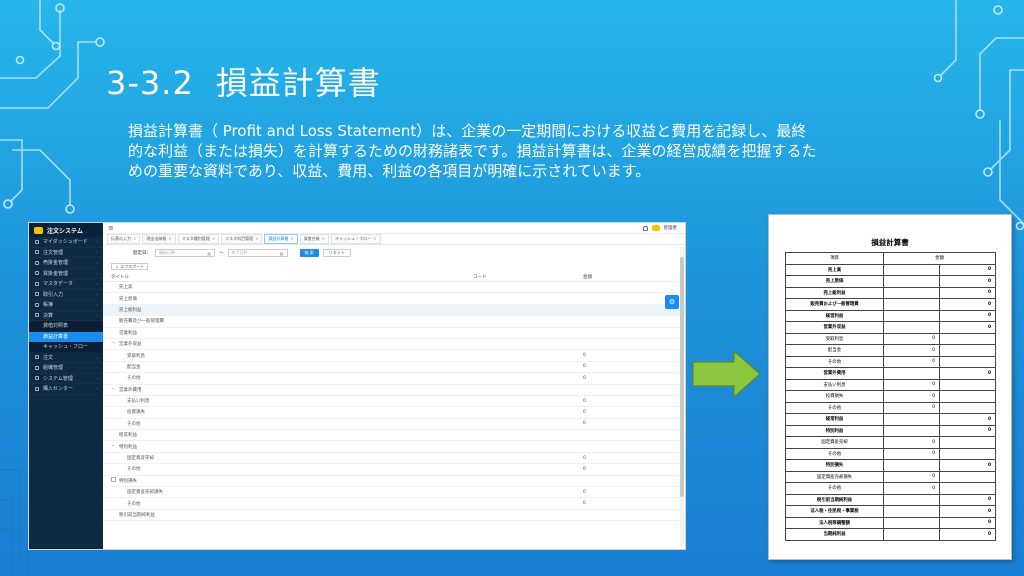 This screenshot has height=576, width=1024. I want to click on sidebar-item: キャッシュ・フロー, so click(66, 347).